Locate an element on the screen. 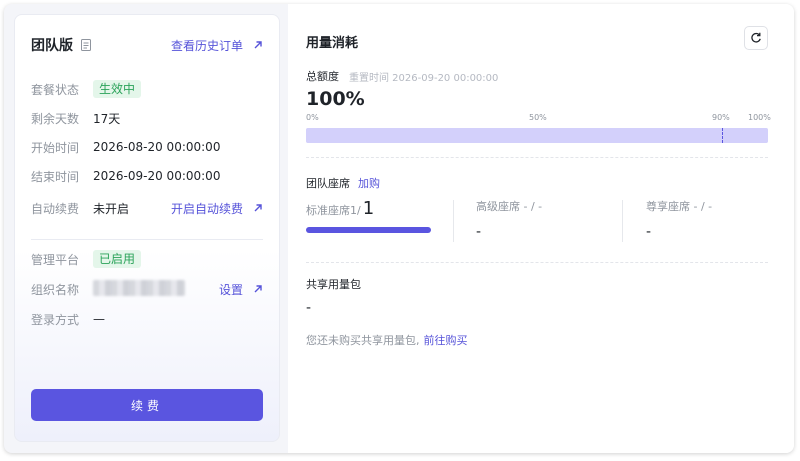  remaining-value: 17天 is located at coordinates (107, 118).